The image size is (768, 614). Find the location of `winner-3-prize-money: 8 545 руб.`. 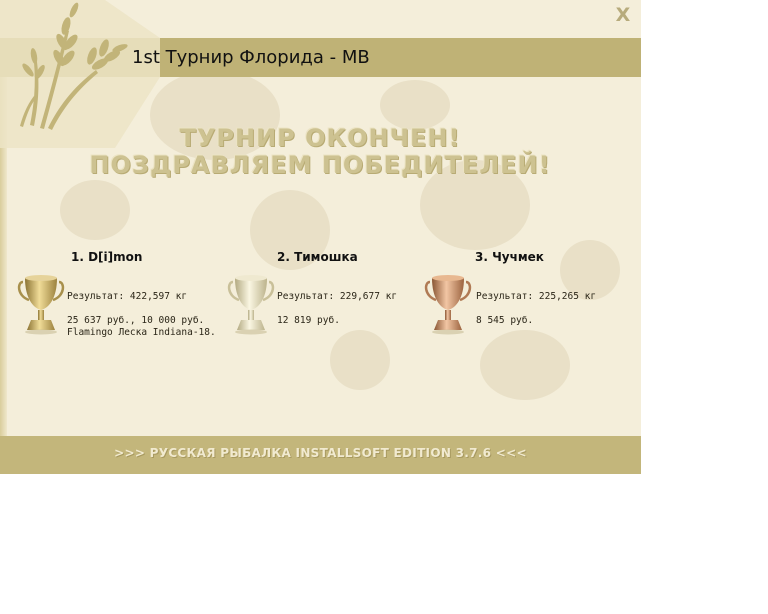

winner-3-prize-money: 8 545 руб. is located at coordinates (505, 320).